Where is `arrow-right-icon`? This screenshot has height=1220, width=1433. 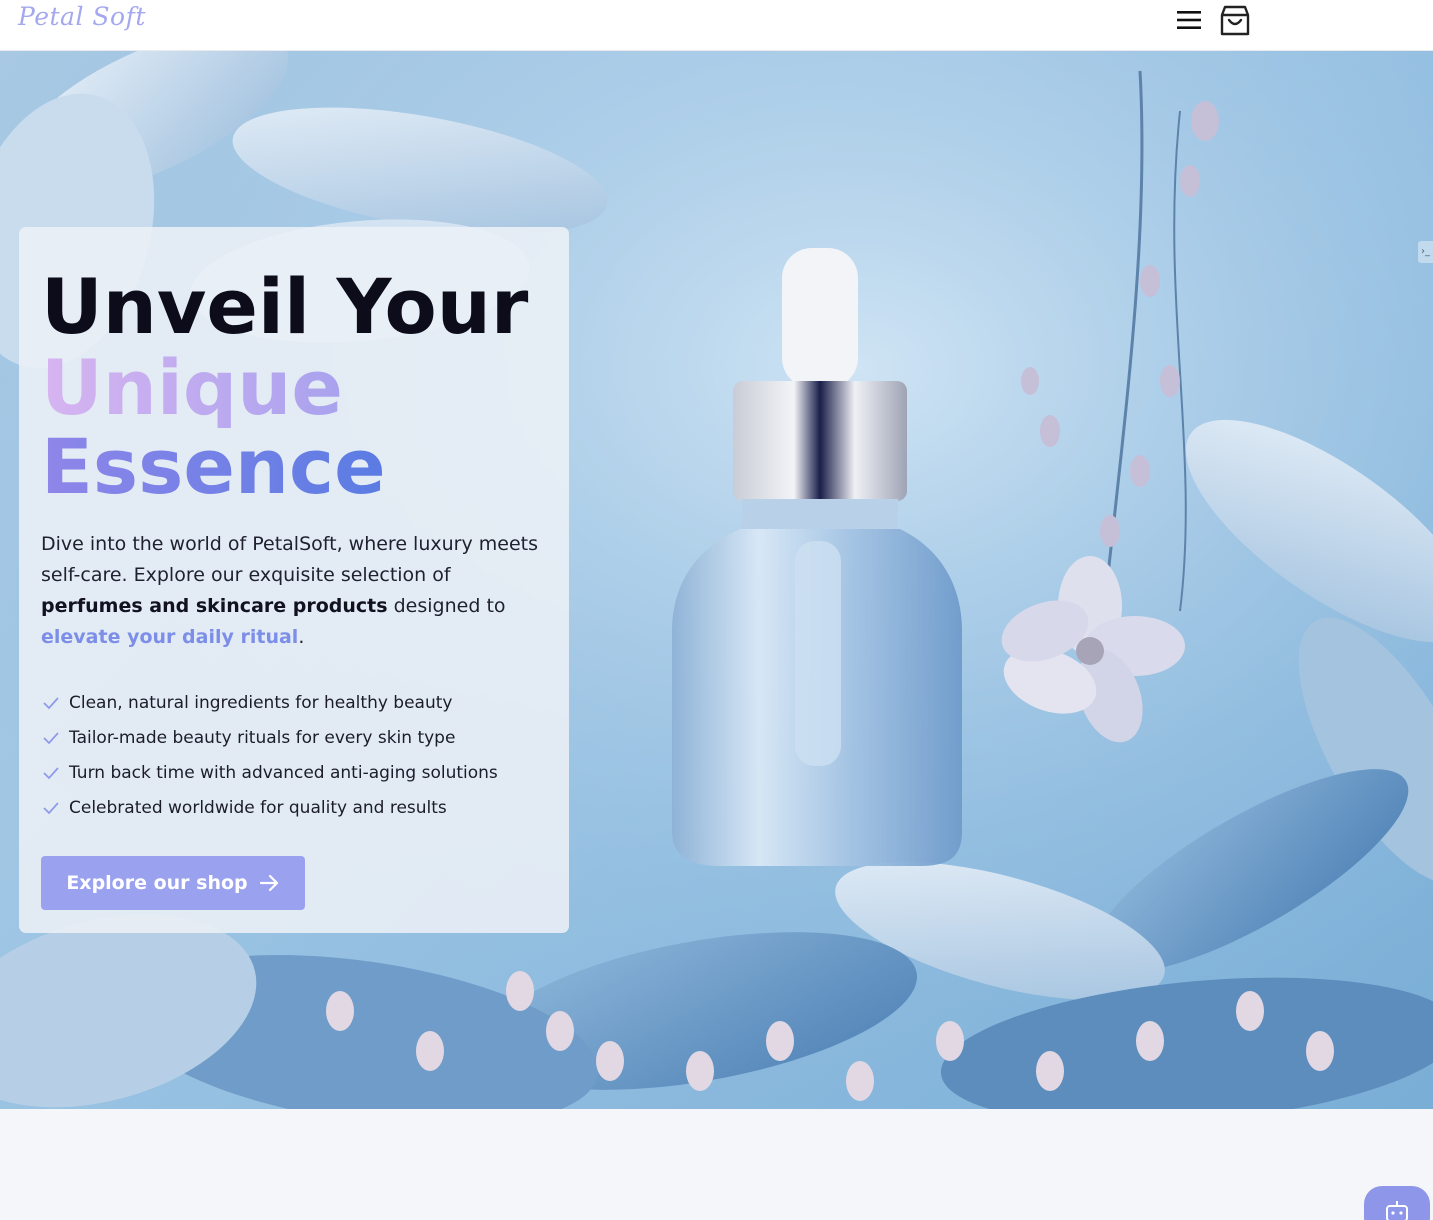 arrow-right-icon is located at coordinates (268, 883).